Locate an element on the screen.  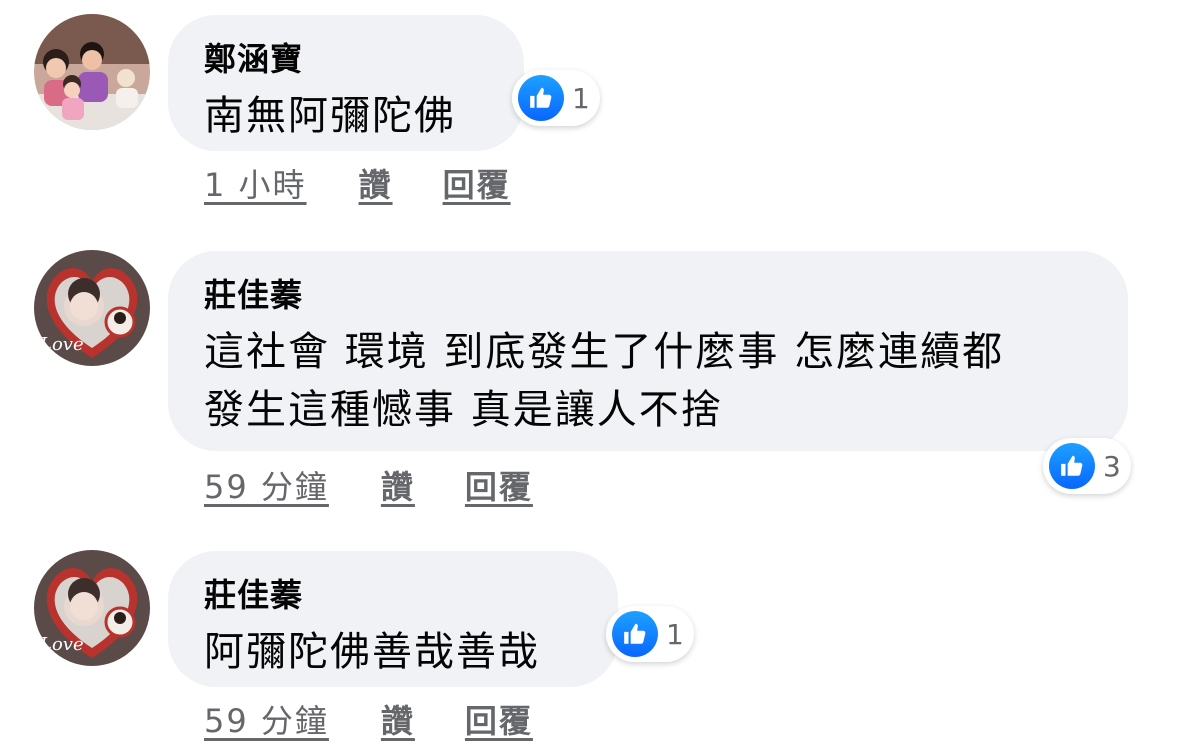
timestamp-link: 1 小時 is located at coordinates (255, 183).